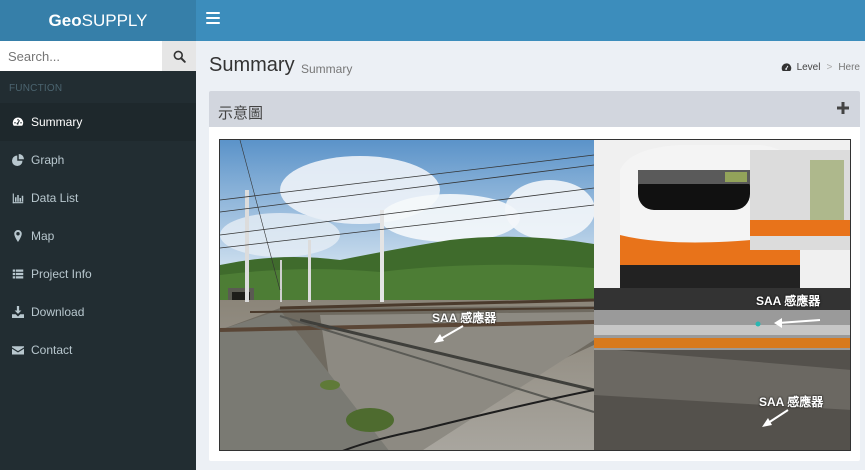 The image size is (865, 470). I want to click on sidebar-item-contact: Contact, so click(98, 350).